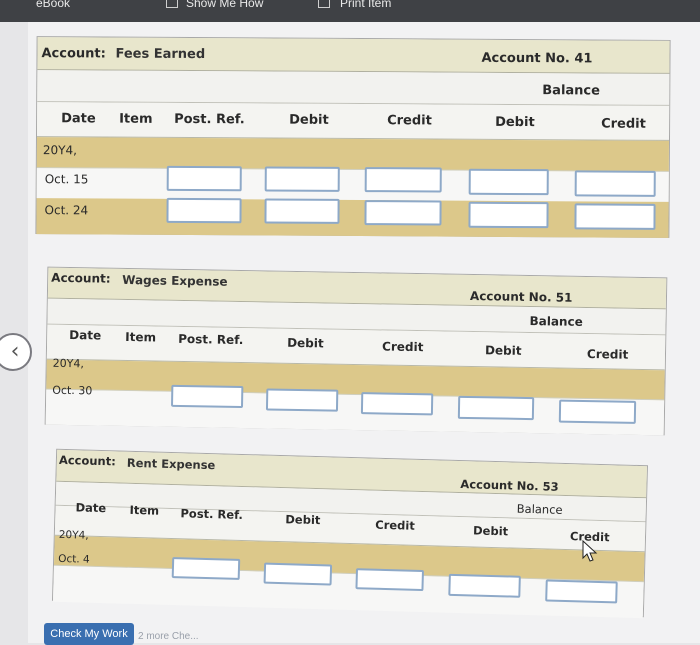  I want to click on check-my-work-label: Check My Work, so click(89, 634).